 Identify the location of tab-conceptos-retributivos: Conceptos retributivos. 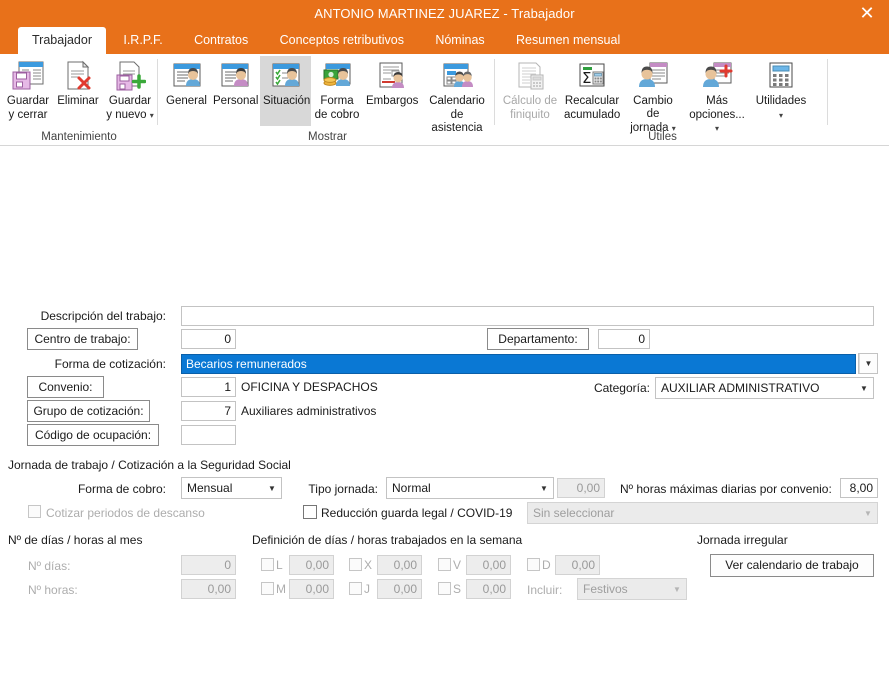
(342, 40).